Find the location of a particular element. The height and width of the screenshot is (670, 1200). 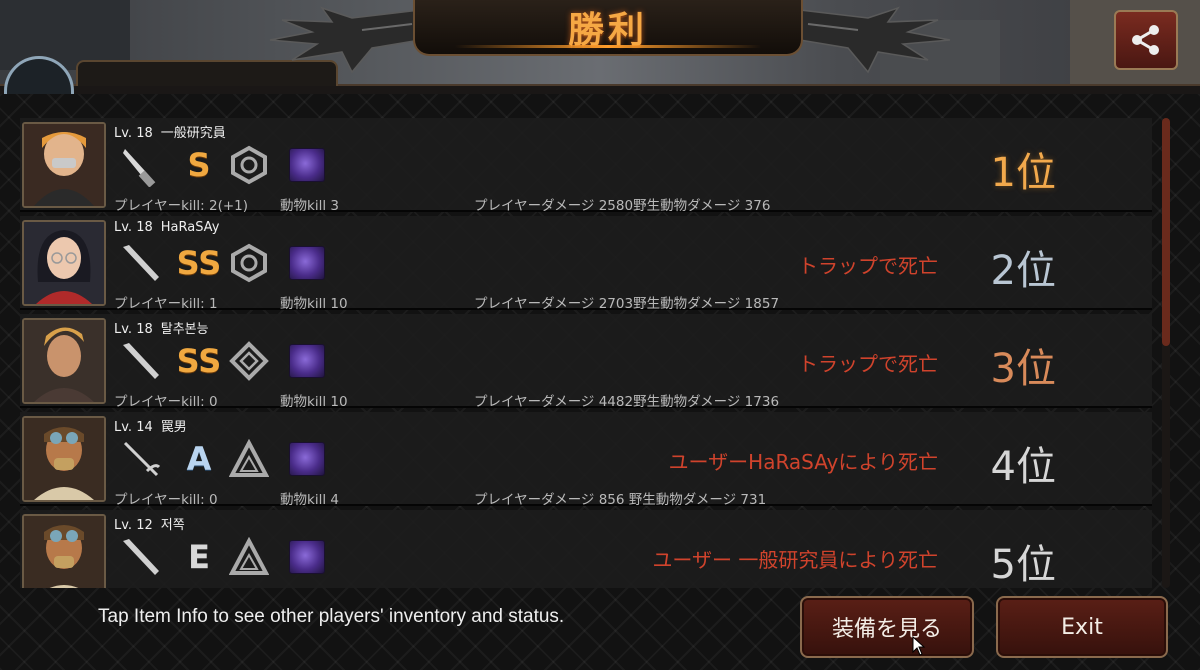

damage-stat: プレイヤーダメージ 856 野生動物ダメージ 731 is located at coordinates (620, 500).